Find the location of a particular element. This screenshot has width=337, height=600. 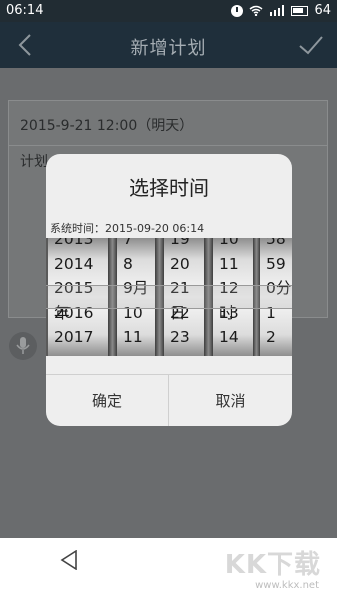

wheel-item: 22 is located at coordinates (180, 312).